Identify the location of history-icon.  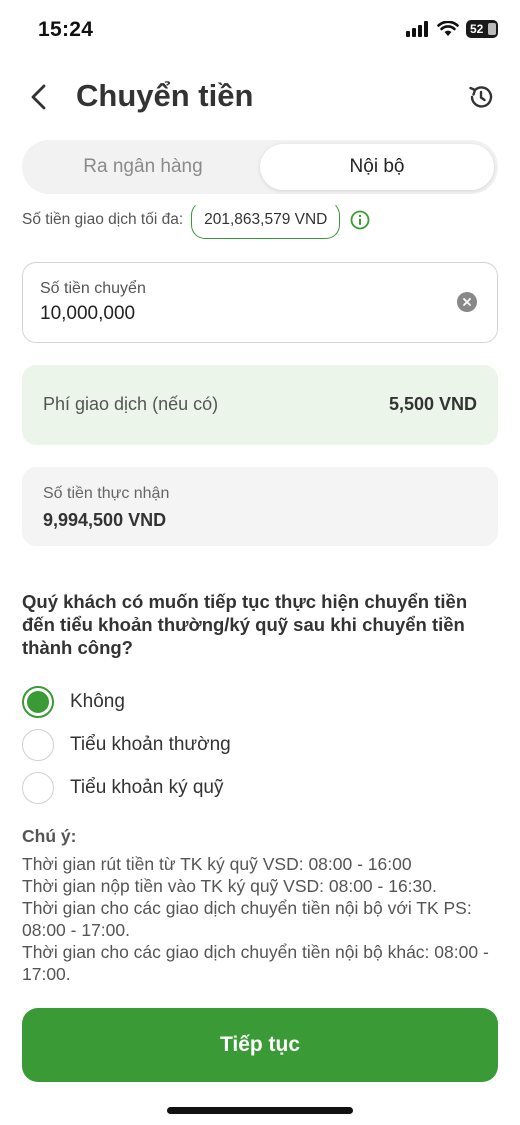
(481, 97).